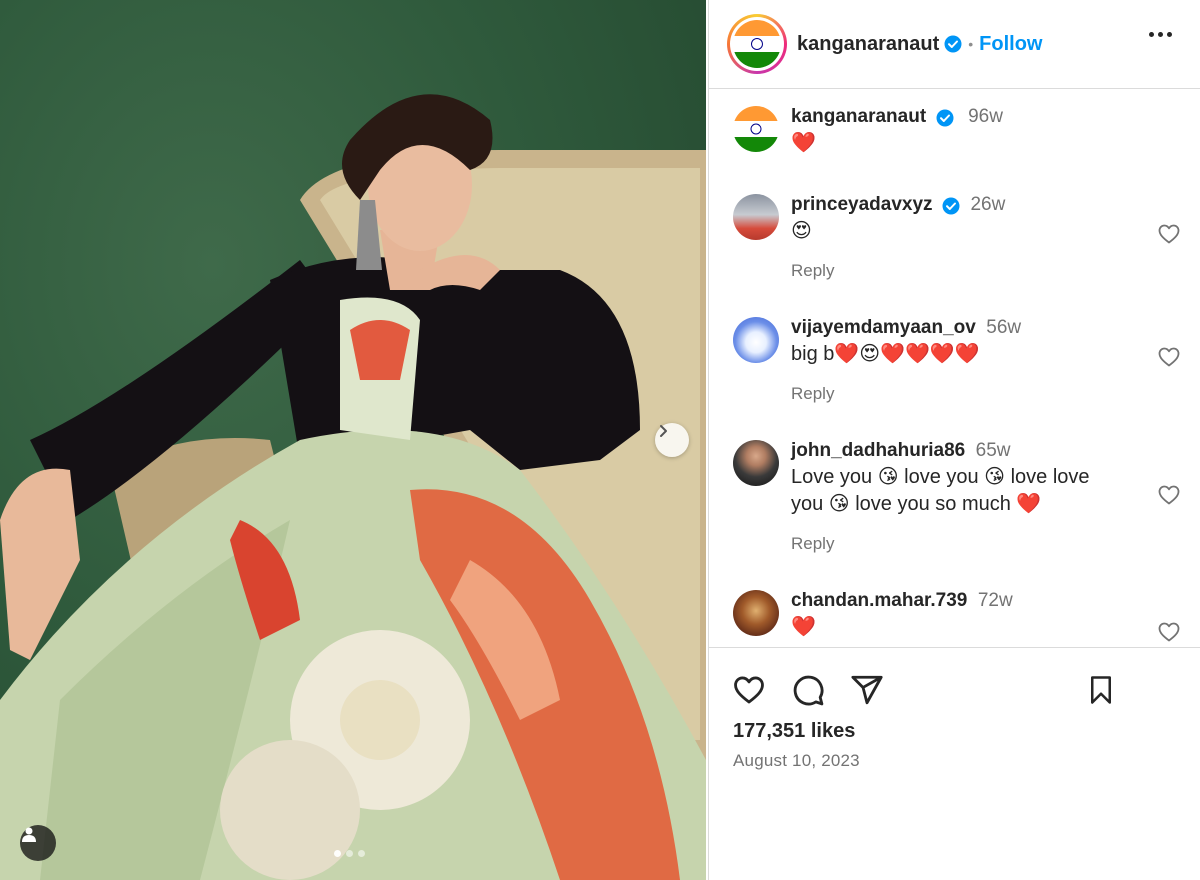 The image size is (1200, 880). Describe the element at coordinates (672, 440) in the screenshot. I see `next-slide-button` at that location.